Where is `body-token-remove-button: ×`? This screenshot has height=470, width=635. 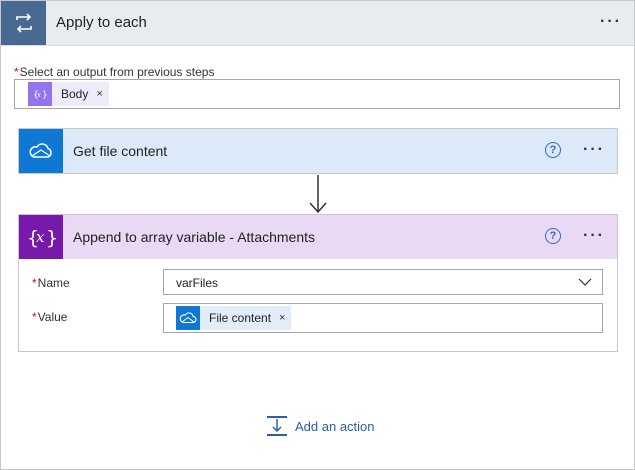
body-token-remove-button: × is located at coordinates (99, 94).